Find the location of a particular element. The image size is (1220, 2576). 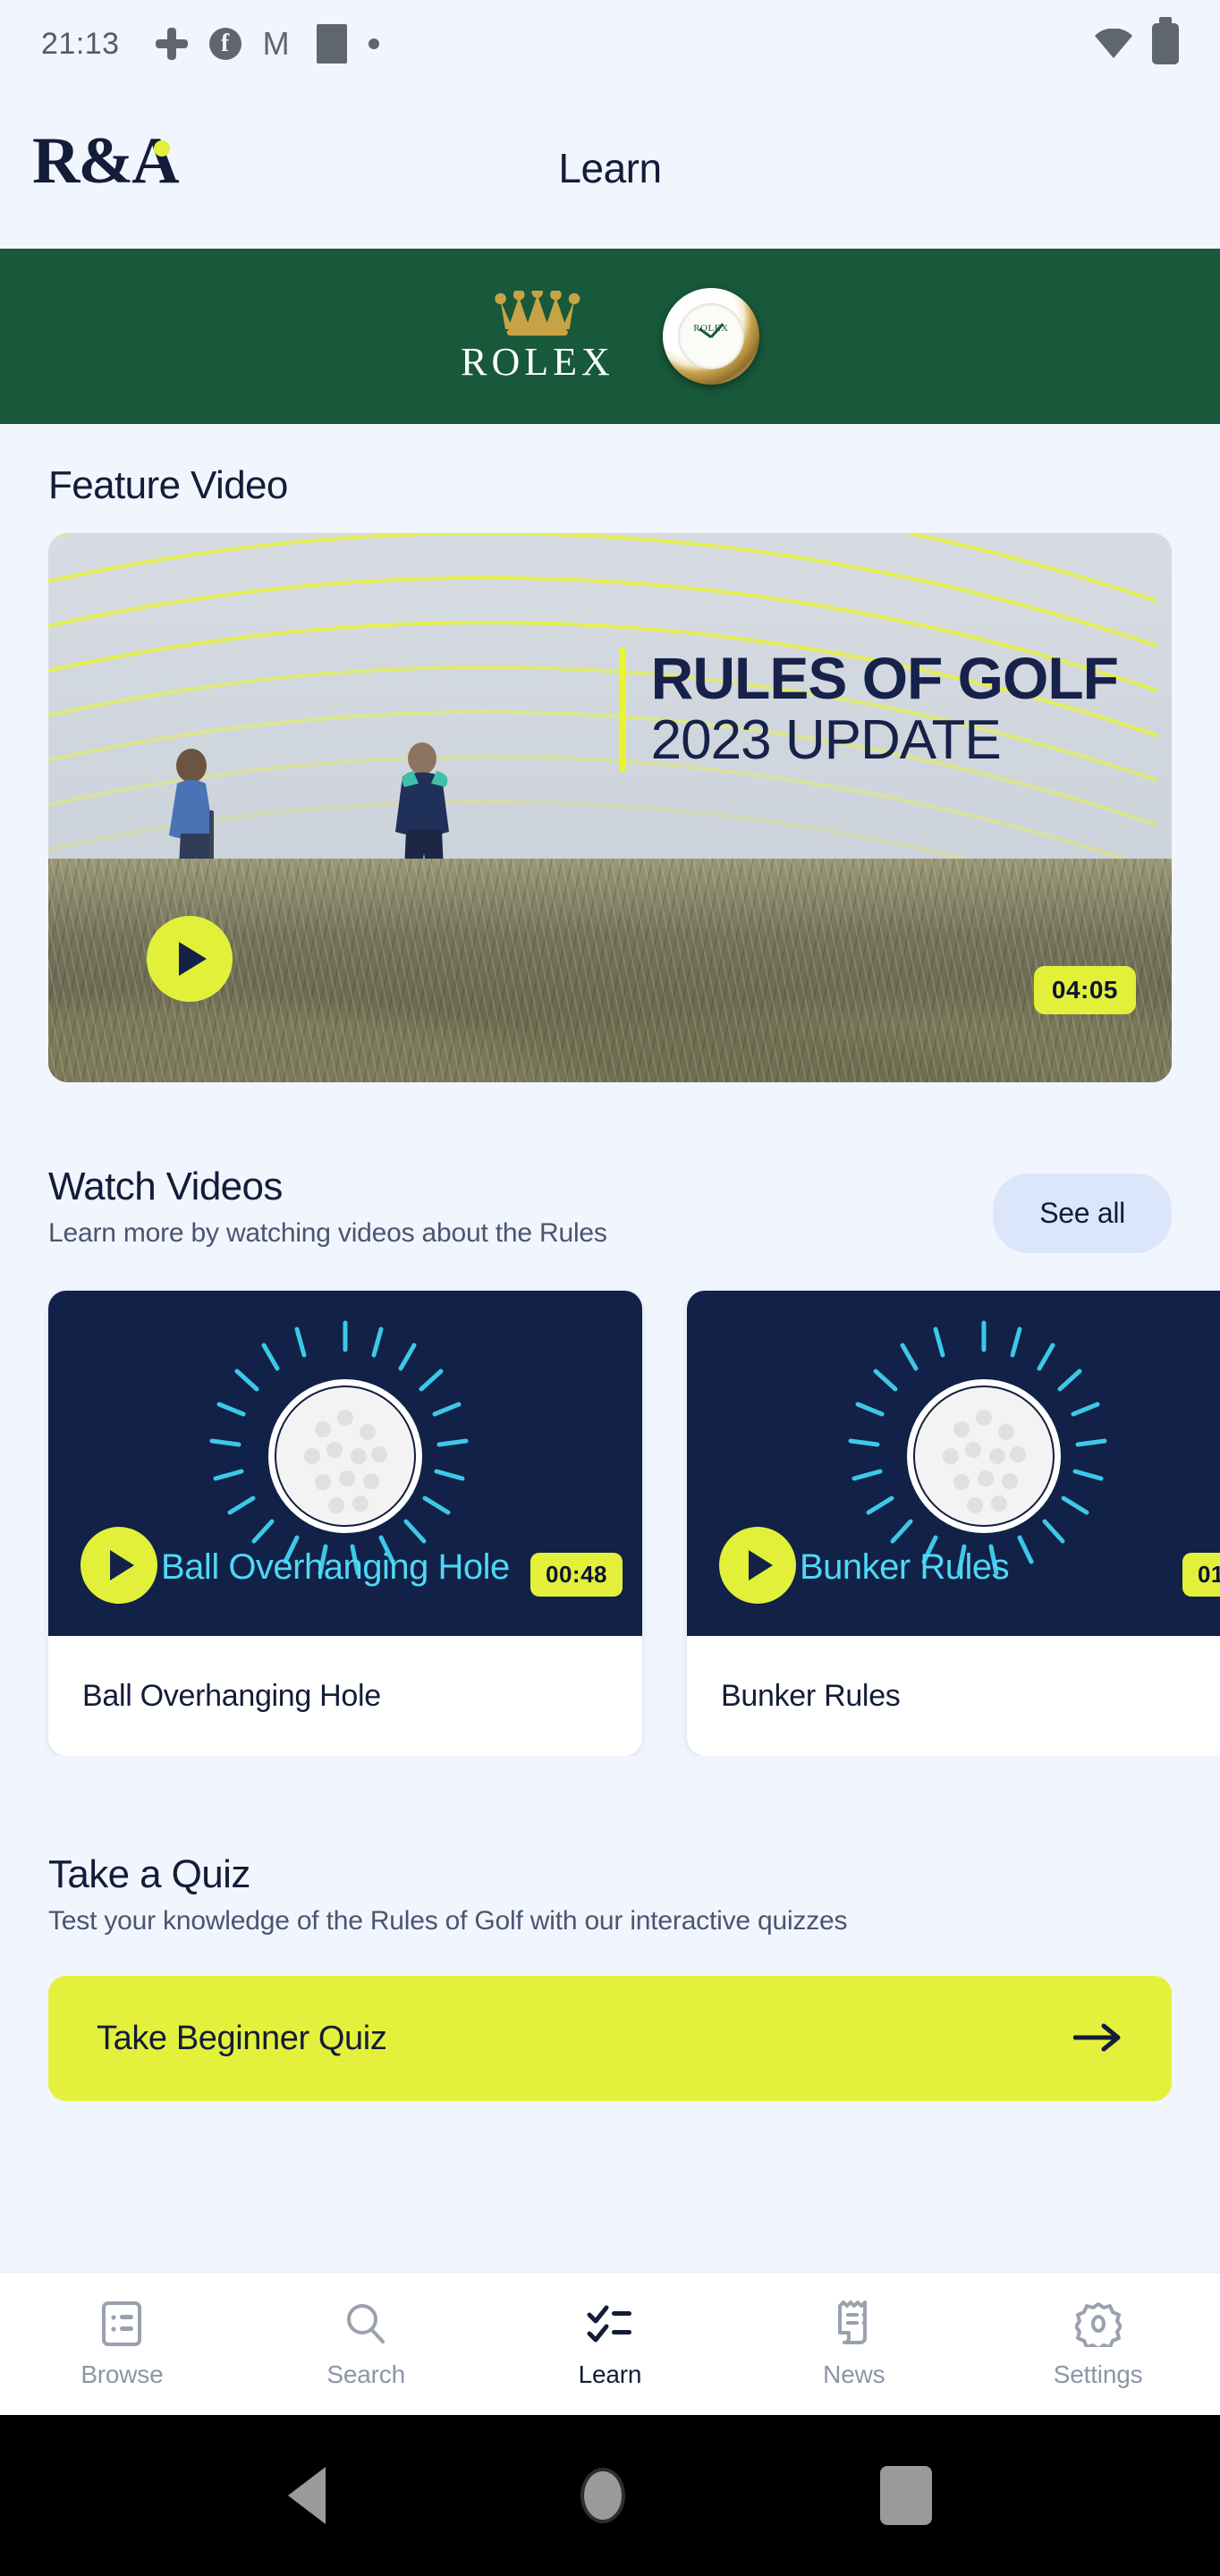

see-all-button: See all is located at coordinates (1082, 1213).